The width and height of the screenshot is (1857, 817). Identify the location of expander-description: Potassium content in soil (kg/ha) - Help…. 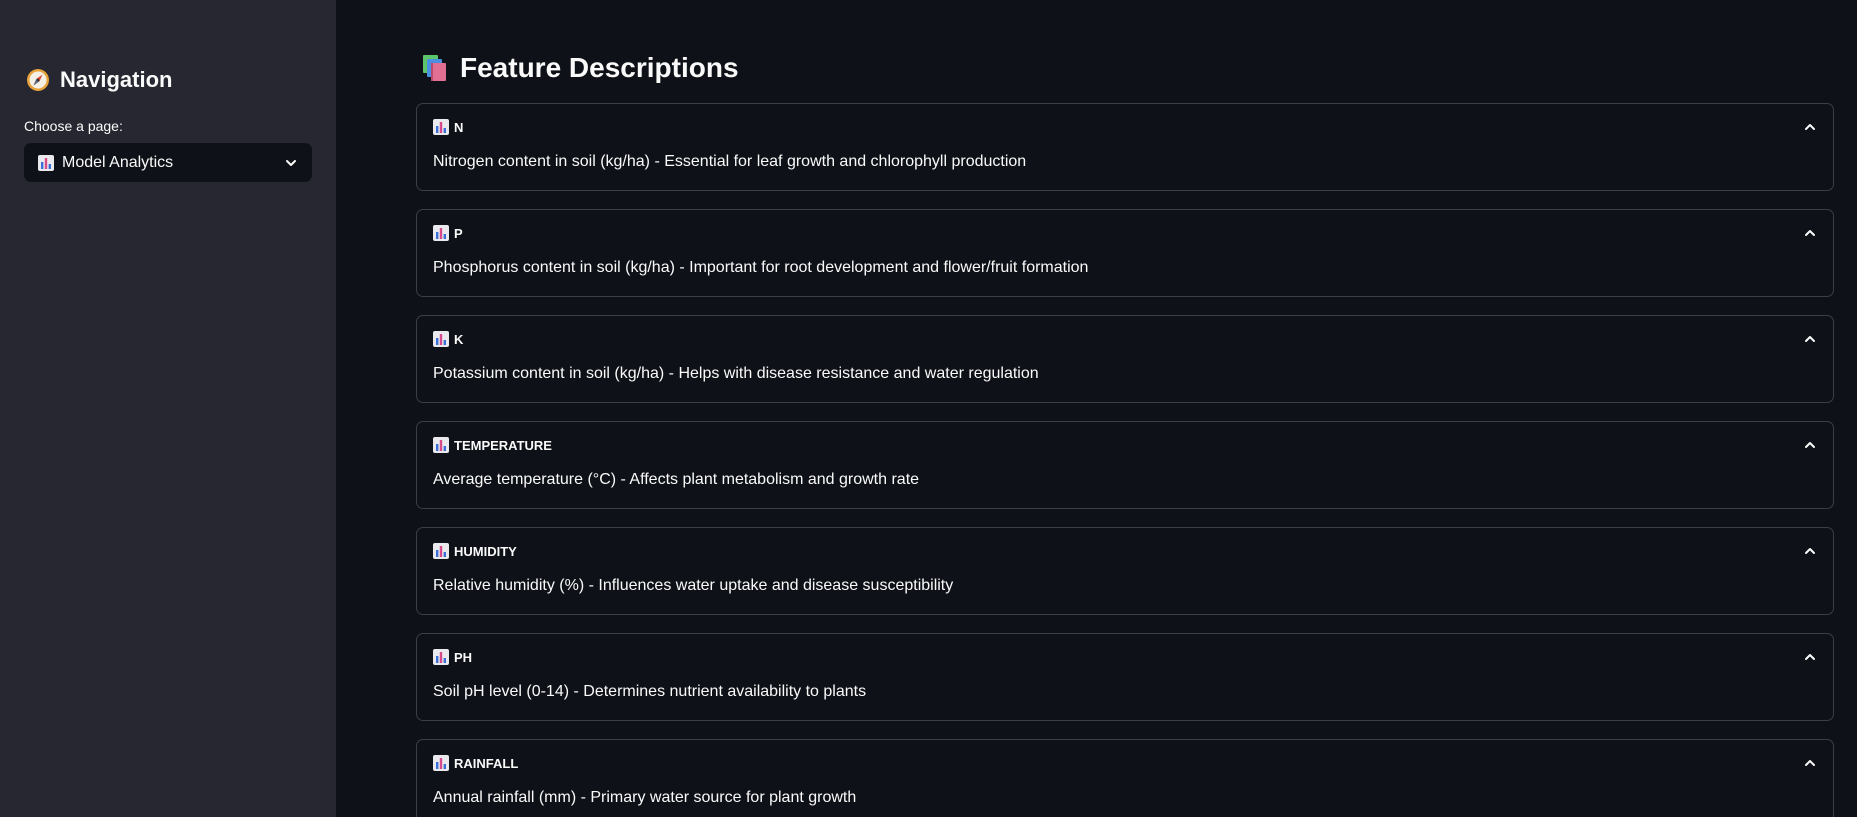
(736, 373).